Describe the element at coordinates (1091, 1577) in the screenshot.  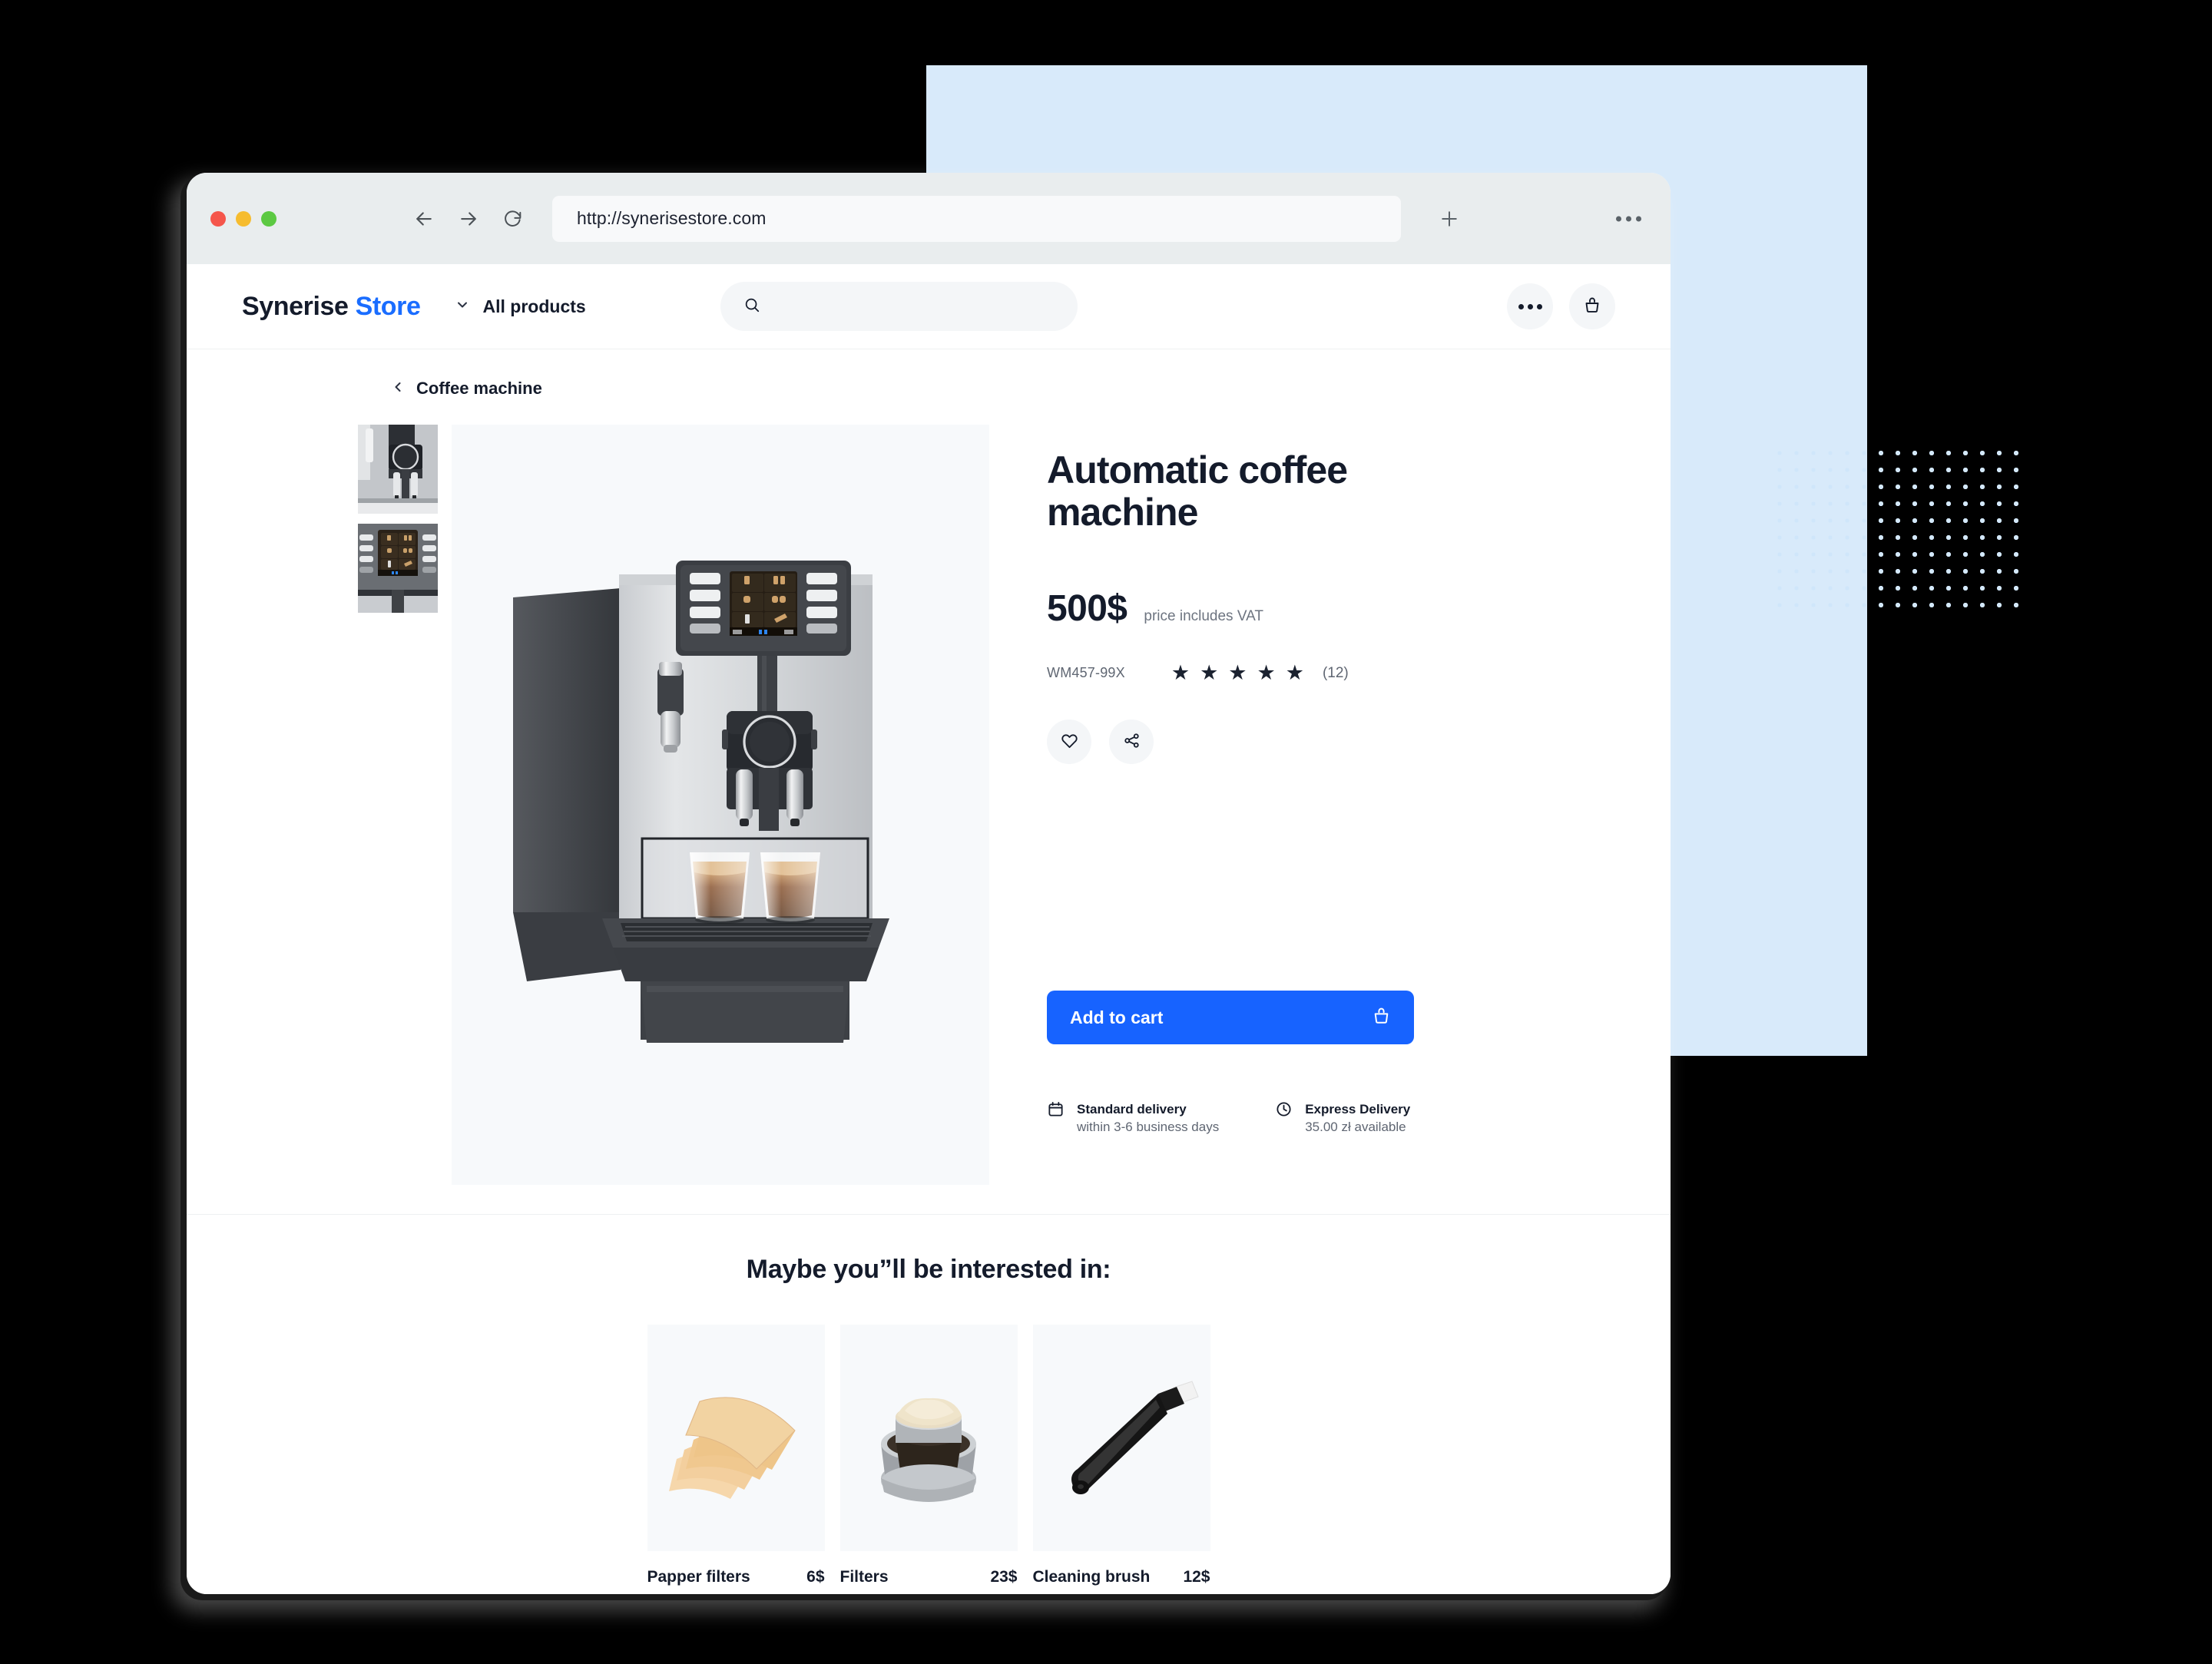
I see `product-name: Cleaning brush` at that location.